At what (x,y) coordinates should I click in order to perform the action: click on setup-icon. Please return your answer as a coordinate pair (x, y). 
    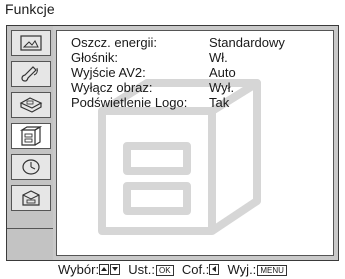
    Looking at the image, I should click on (31, 198).